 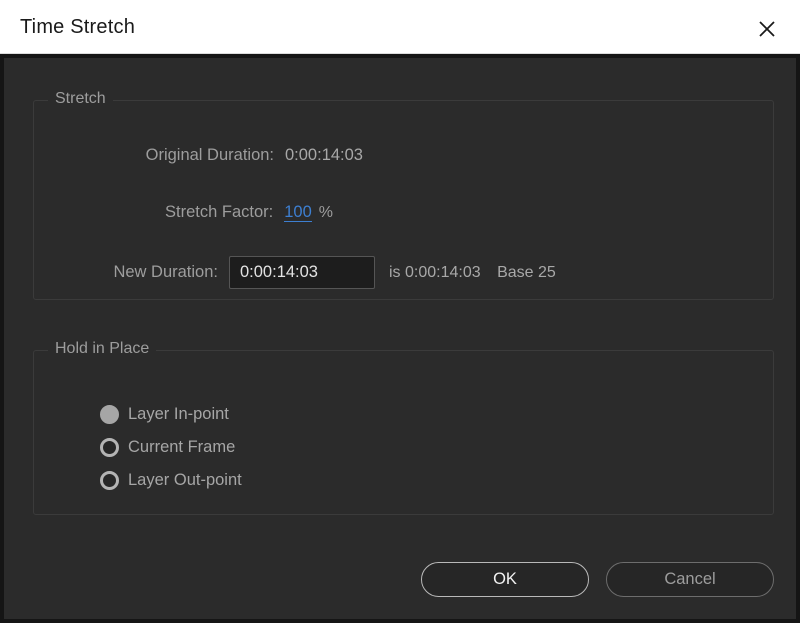 What do you see at coordinates (80, 99) in the screenshot?
I see `stretch-group-legend: Stretch` at bounding box center [80, 99].